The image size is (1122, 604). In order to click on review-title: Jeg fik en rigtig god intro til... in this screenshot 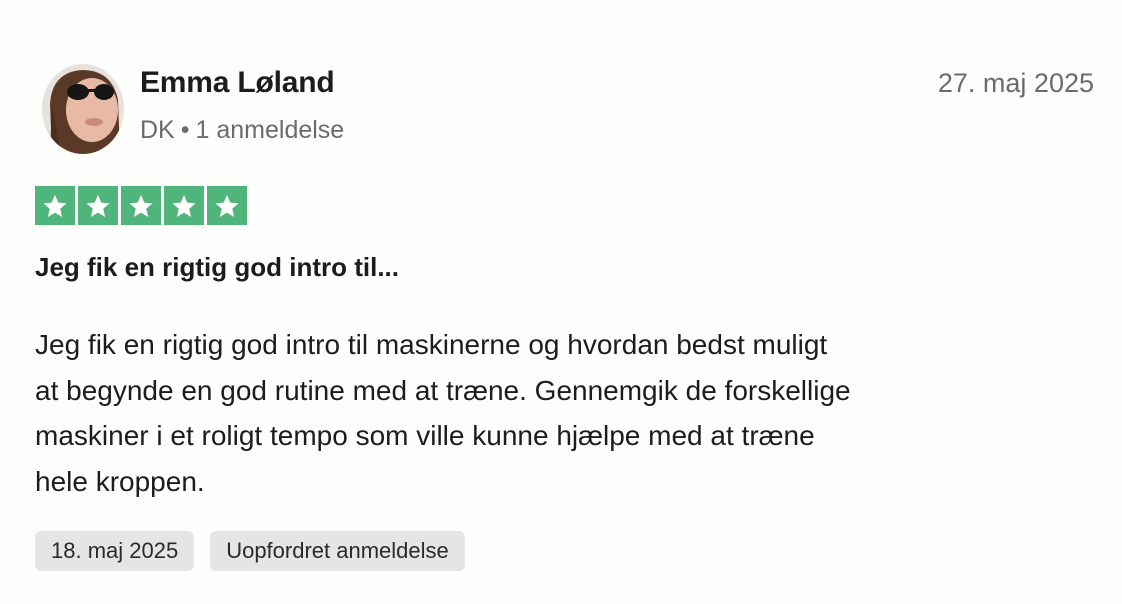, I will do `click(217, 267)`.